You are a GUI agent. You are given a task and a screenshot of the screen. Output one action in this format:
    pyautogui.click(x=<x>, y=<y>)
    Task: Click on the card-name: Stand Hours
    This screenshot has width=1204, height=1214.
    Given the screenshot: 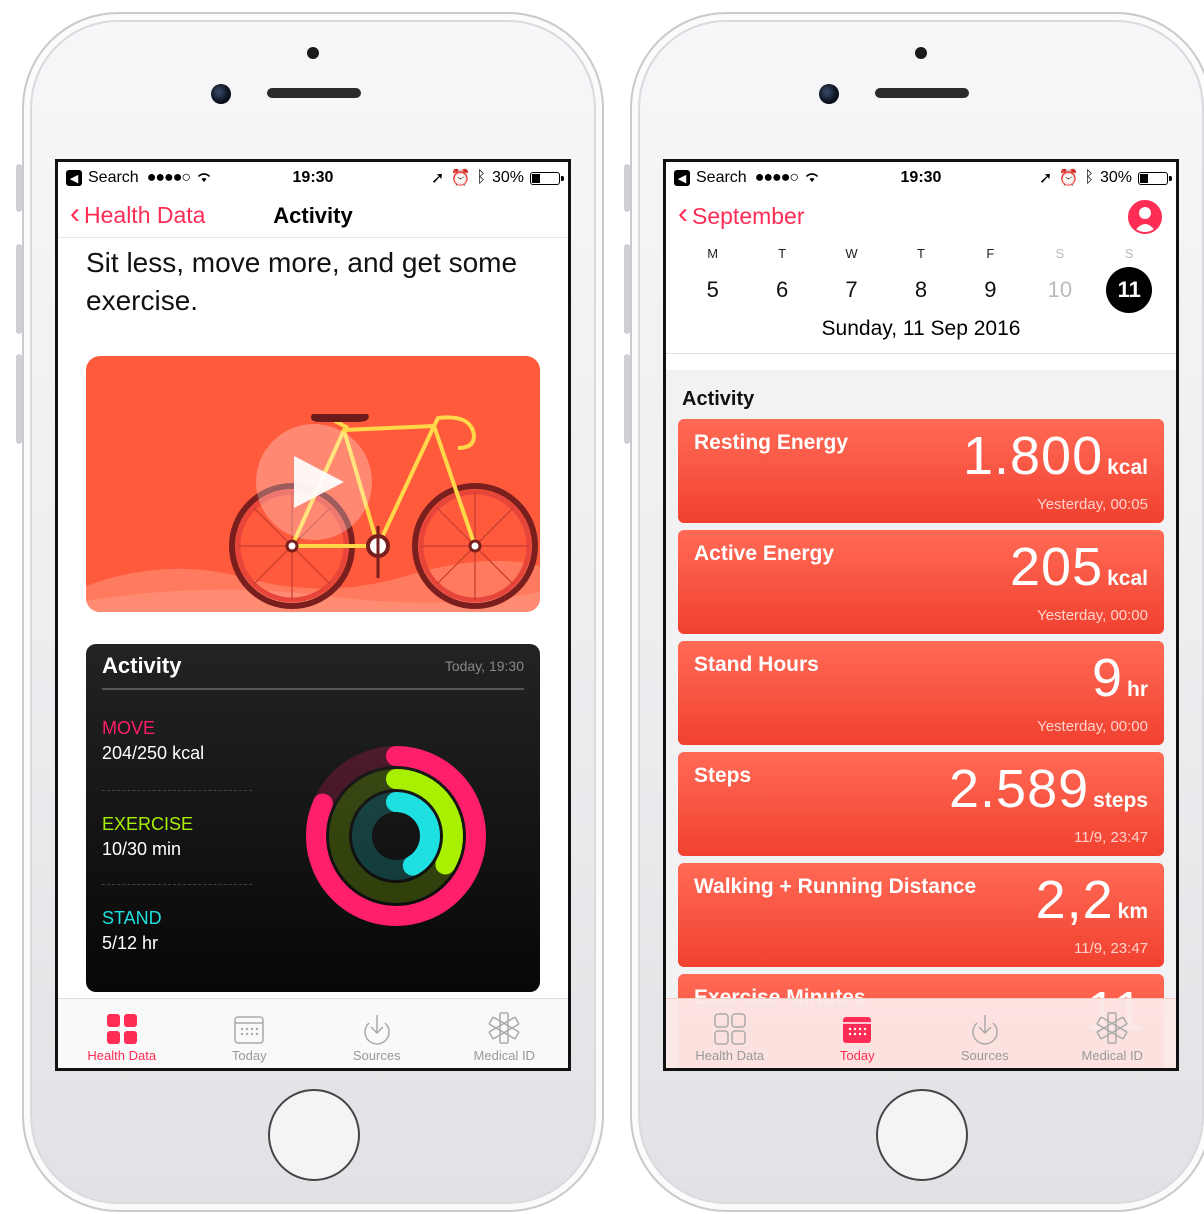 What is the action you would take?
    pyautogui.click(x=756, y=664)
    